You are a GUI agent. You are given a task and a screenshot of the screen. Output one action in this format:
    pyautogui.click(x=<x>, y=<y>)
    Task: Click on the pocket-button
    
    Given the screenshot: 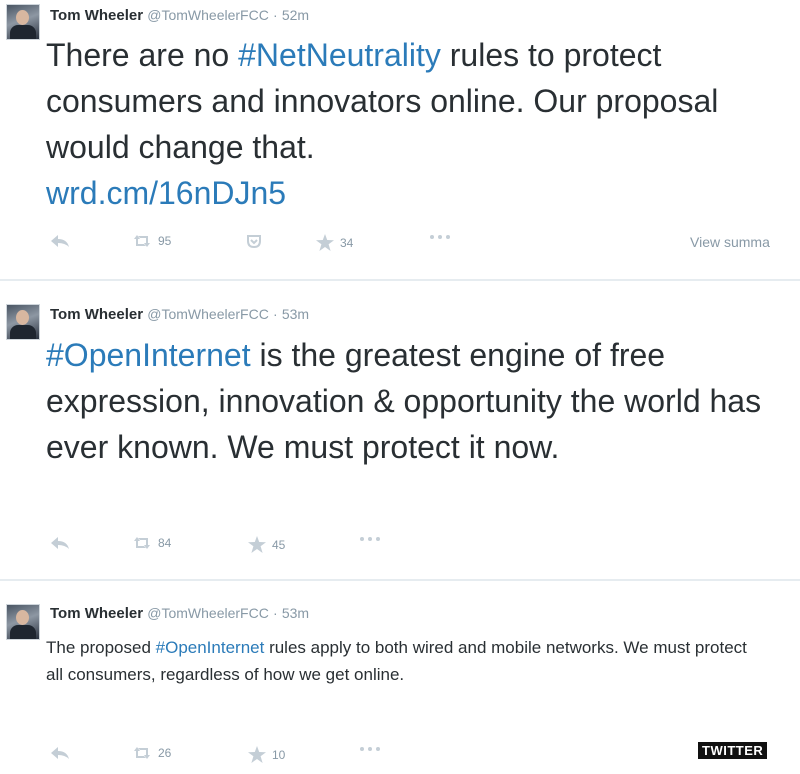 What is the action you would take?
    pyautogui.click(x=254, y=241)
    